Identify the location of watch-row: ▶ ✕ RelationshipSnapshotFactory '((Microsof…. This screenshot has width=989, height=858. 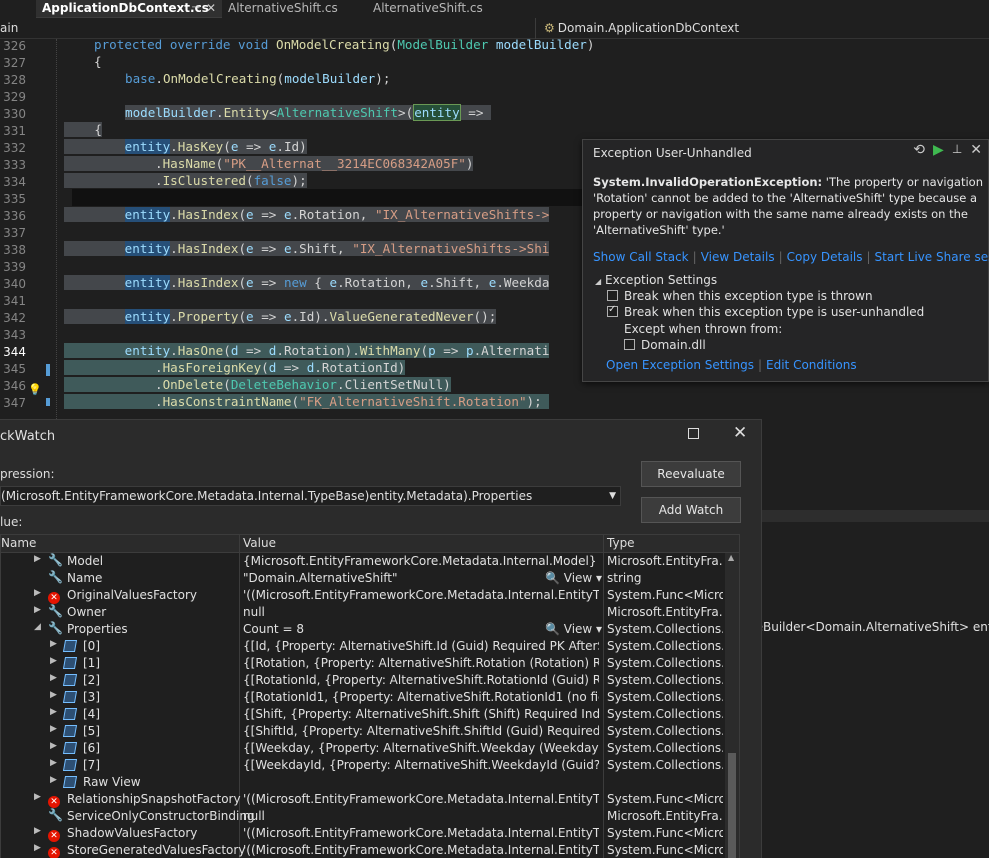
(362, 799).